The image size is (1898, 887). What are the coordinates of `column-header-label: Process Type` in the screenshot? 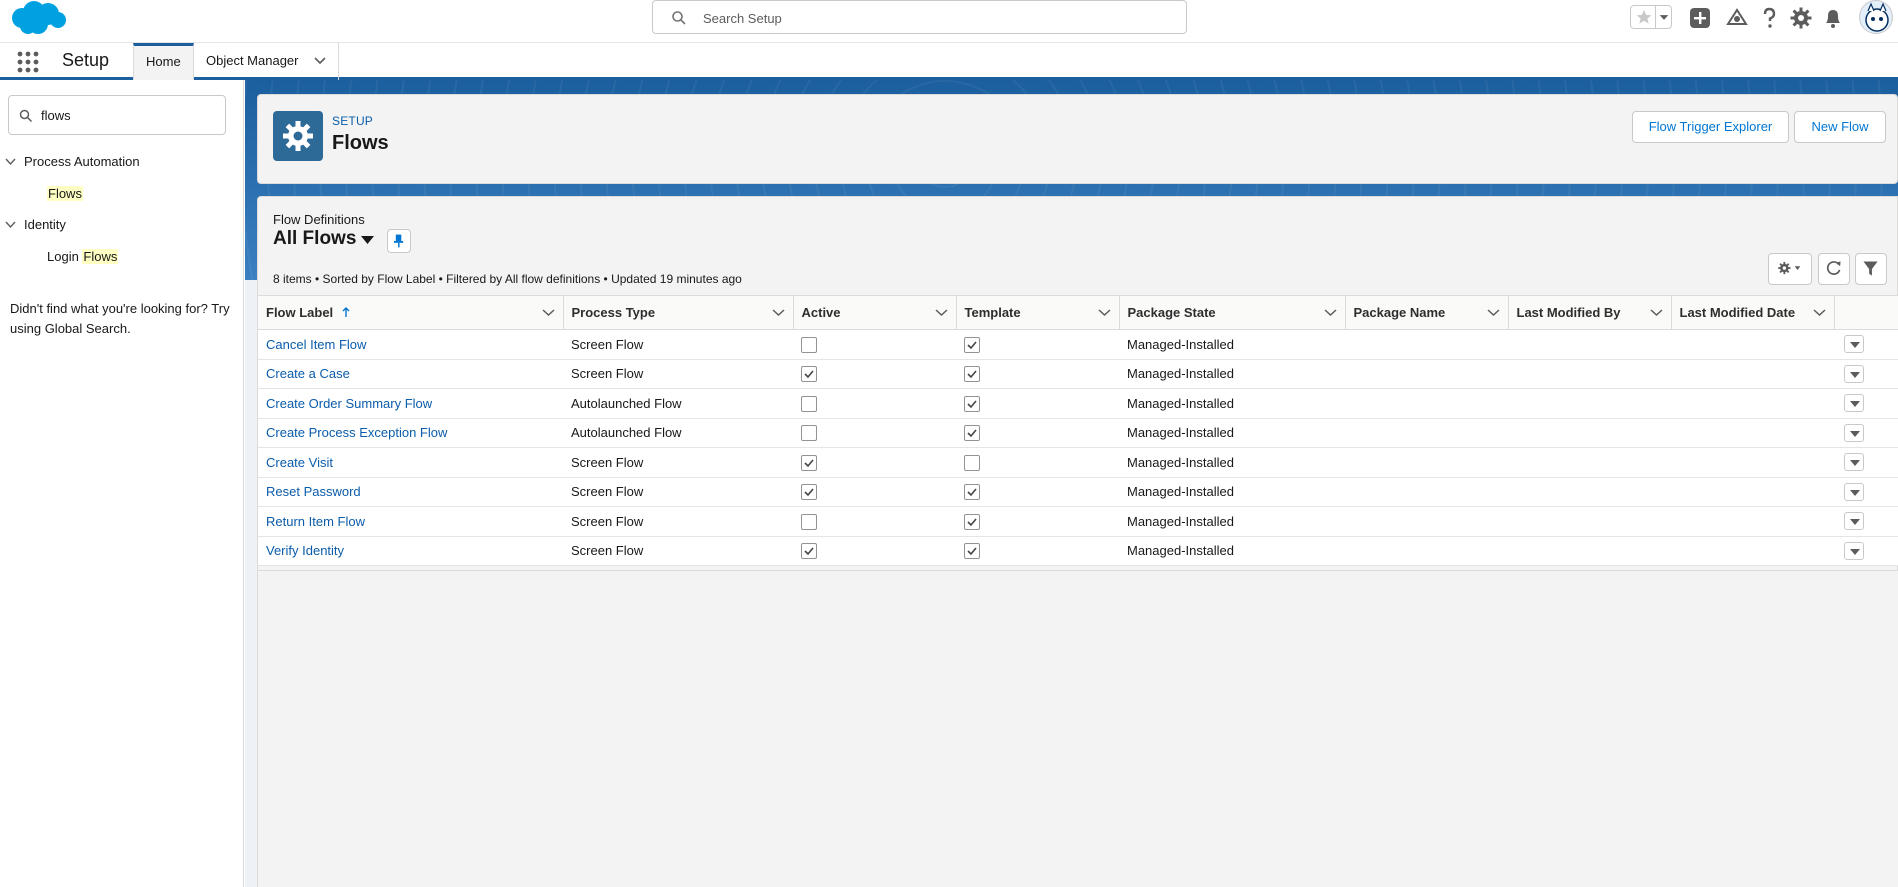 It's located at (613, 312).